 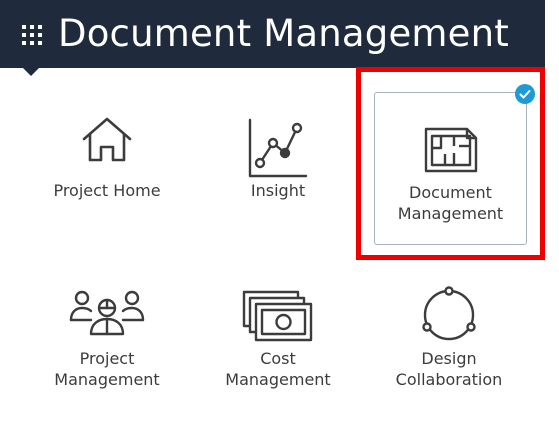 What do you see at coordinates (278, 379) in the screenshot?
I see `module-label-management-cm: Management` at bounding box center [278, 379].